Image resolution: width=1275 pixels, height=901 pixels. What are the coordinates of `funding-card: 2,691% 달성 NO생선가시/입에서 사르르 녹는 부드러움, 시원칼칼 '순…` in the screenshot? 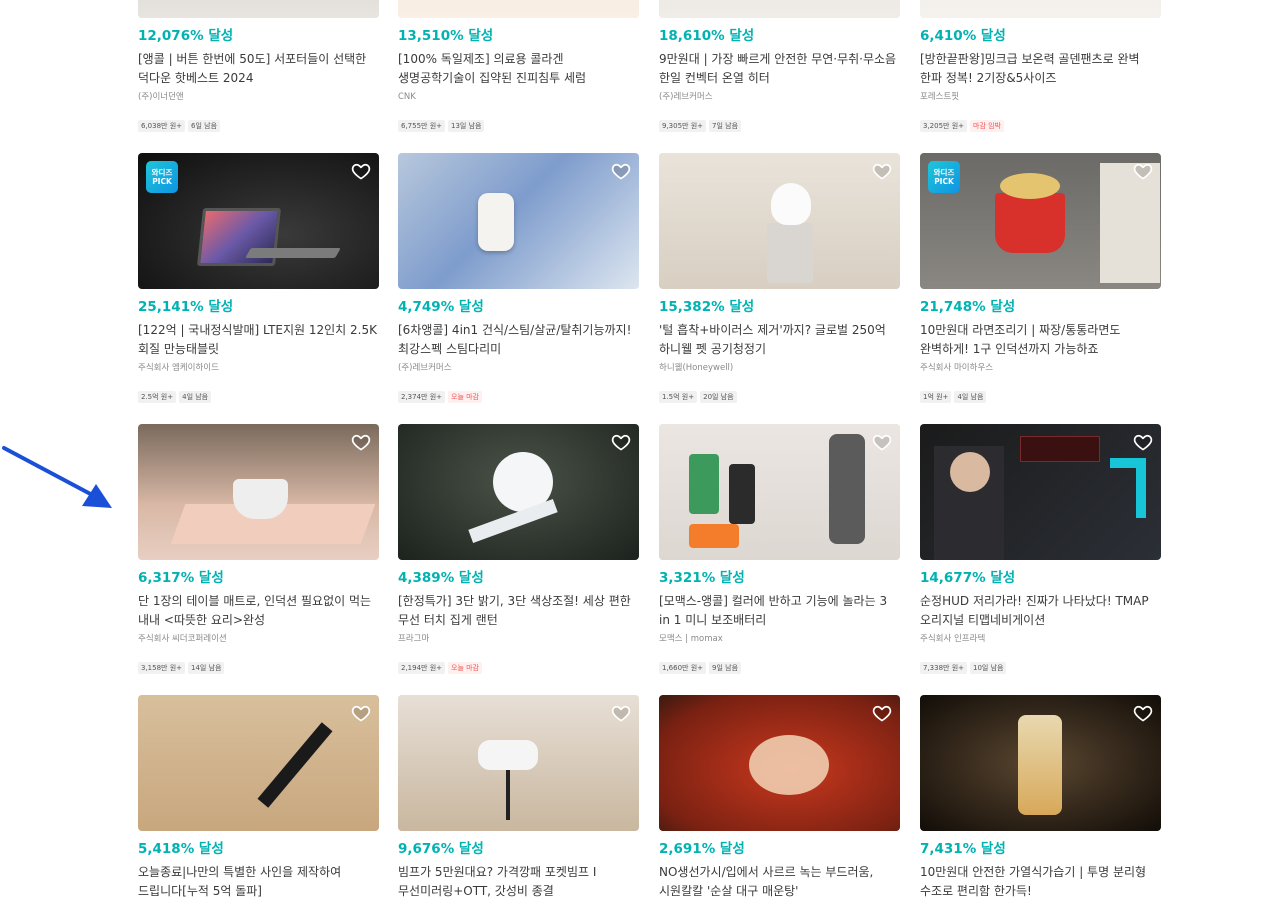 It's located at (779, 798).